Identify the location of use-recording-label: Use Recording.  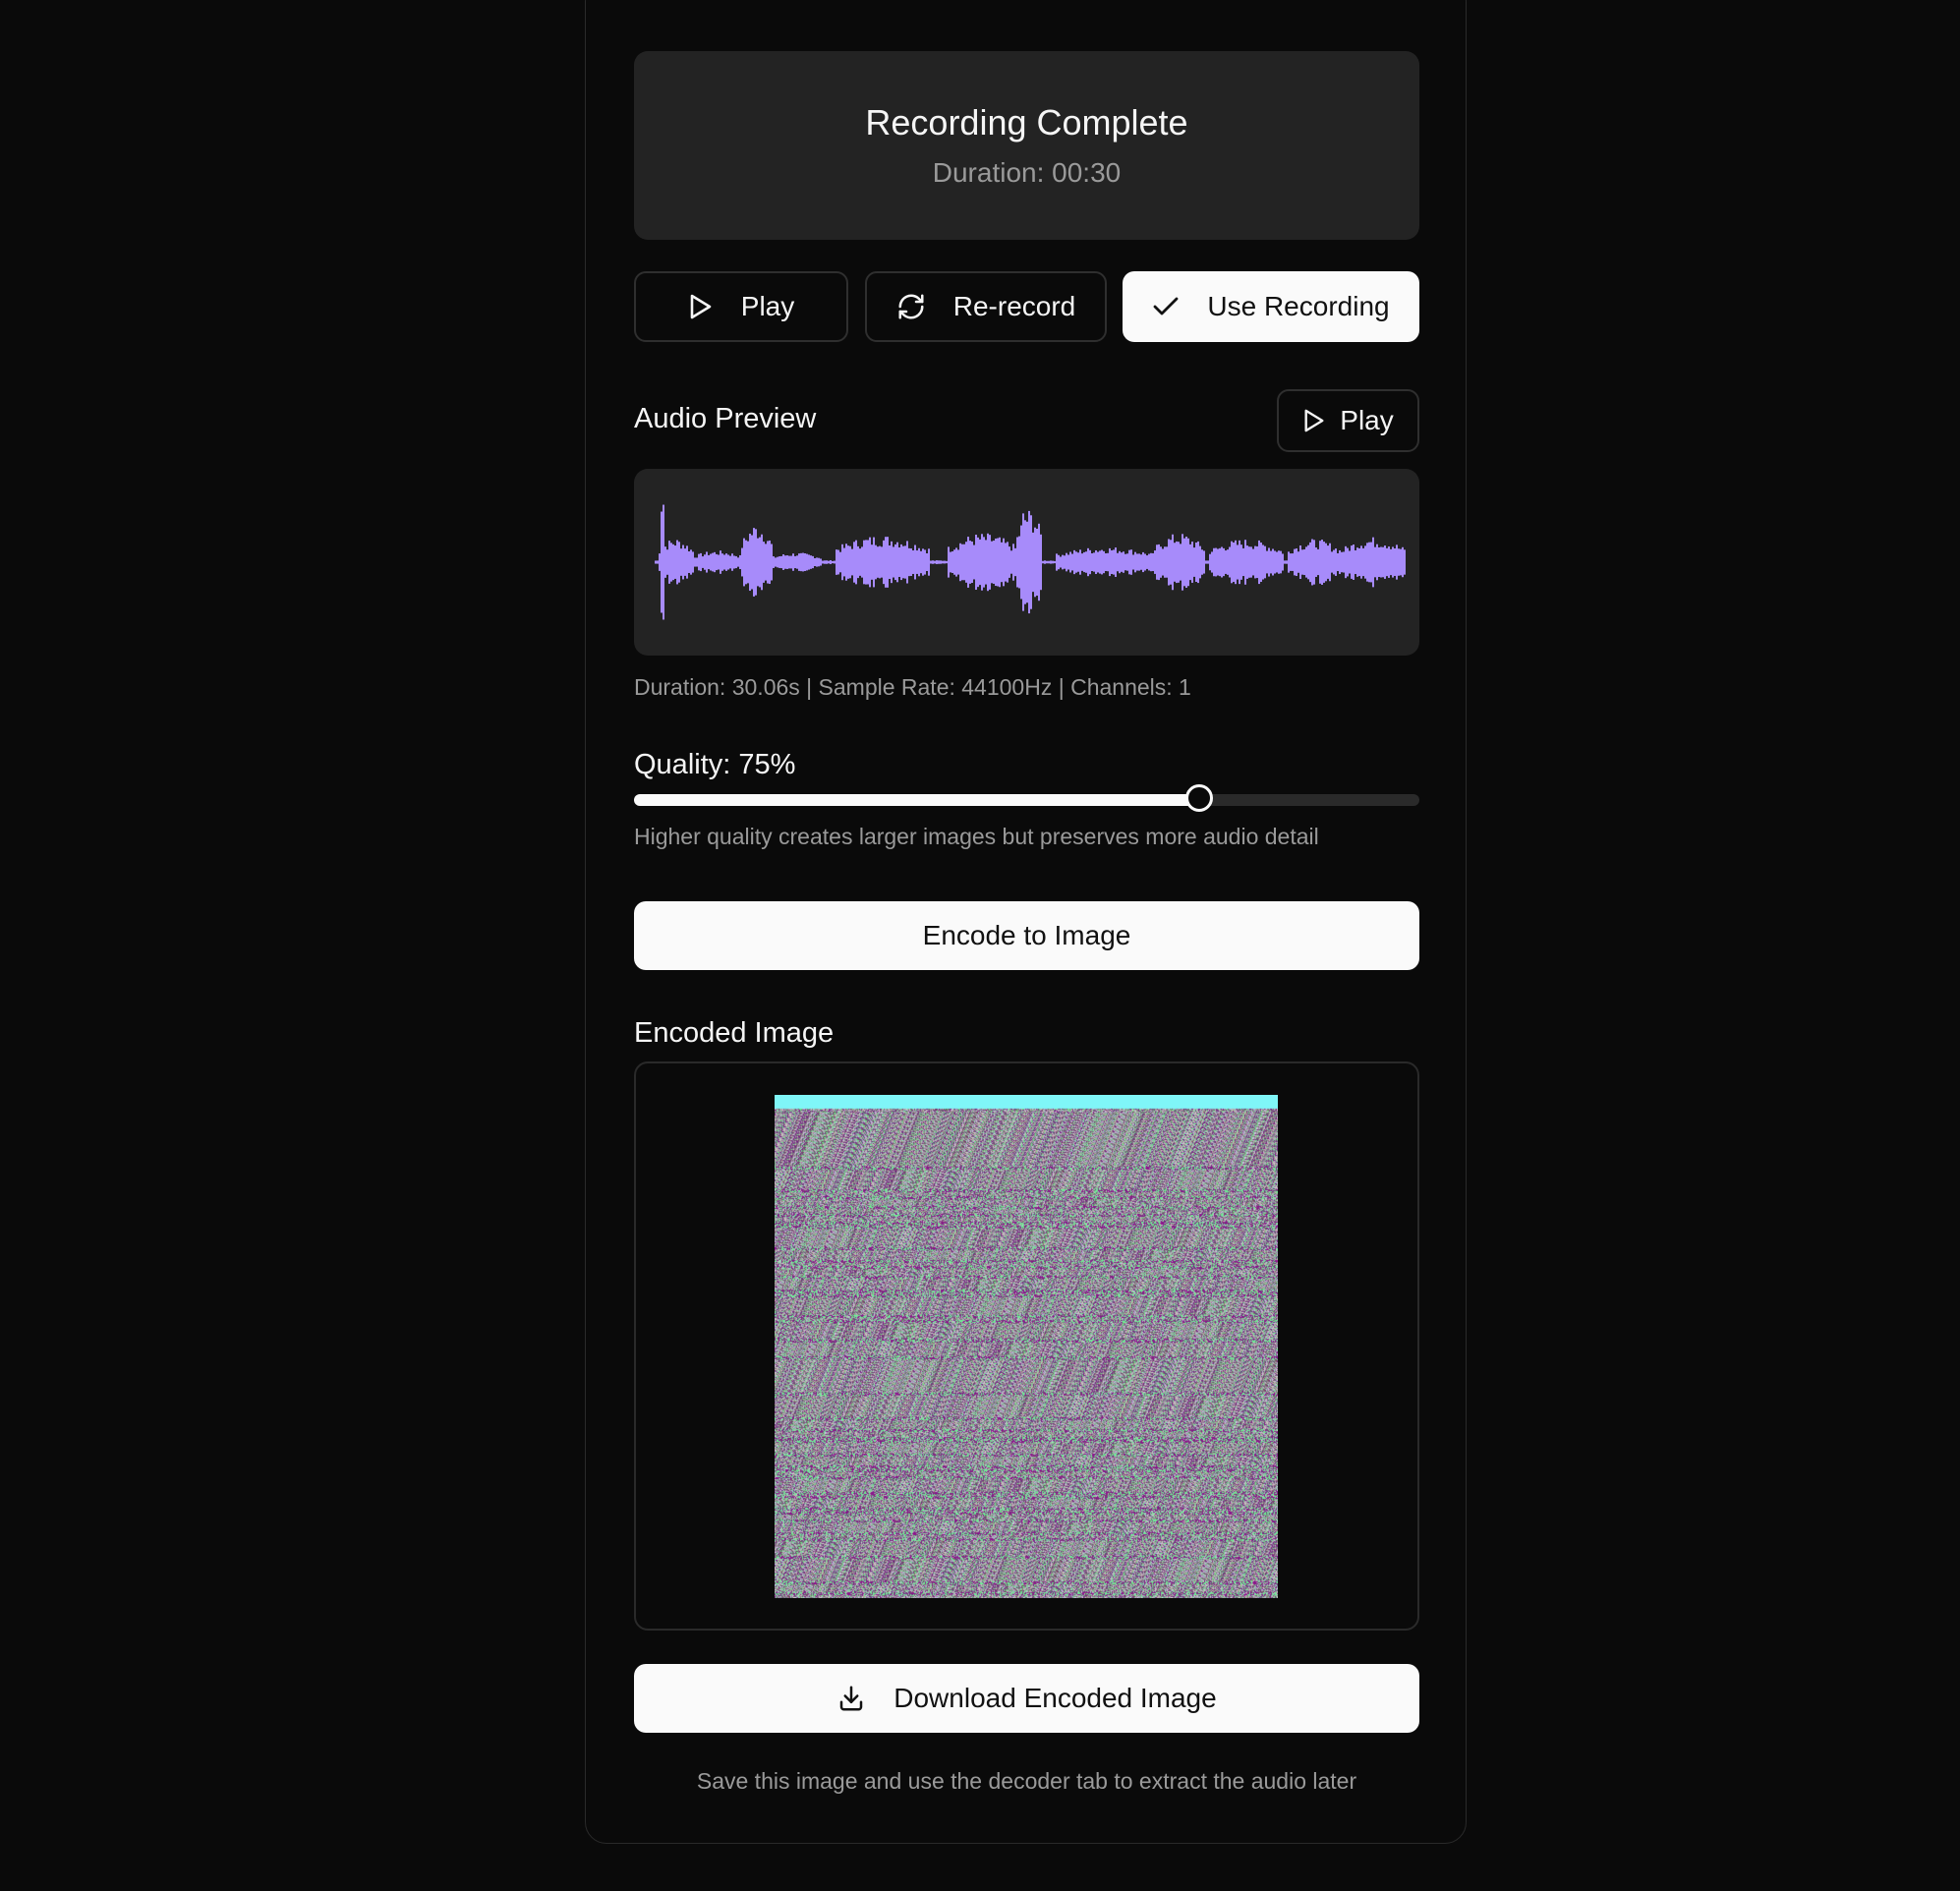
(1299, 306).